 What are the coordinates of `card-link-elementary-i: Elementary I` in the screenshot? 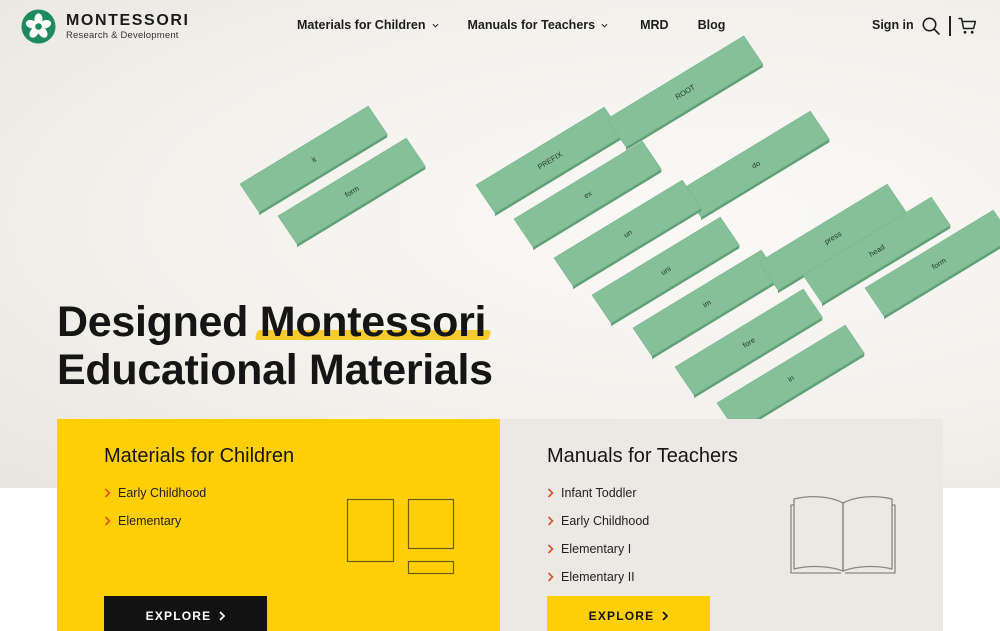 It's located at (598, 549).